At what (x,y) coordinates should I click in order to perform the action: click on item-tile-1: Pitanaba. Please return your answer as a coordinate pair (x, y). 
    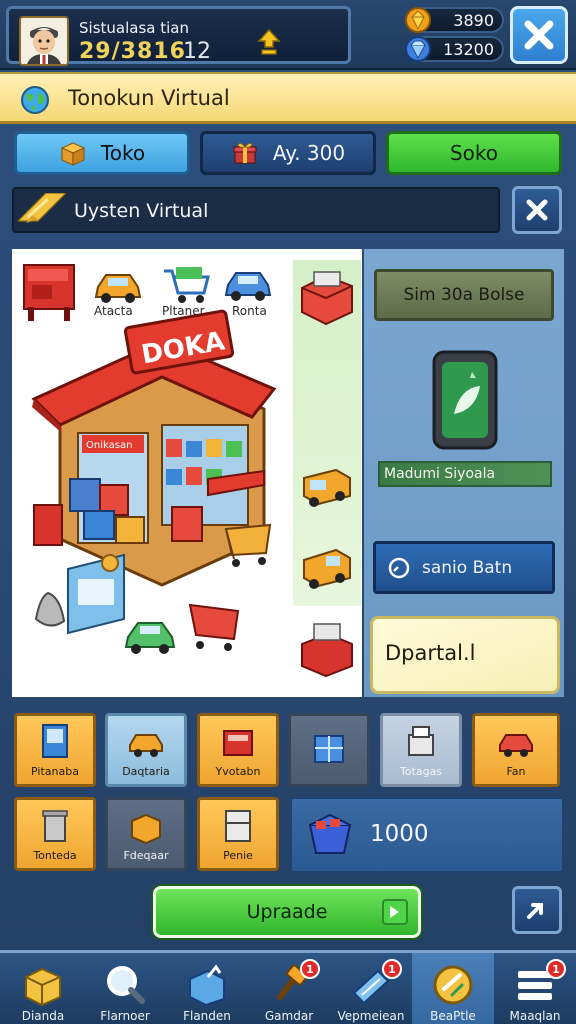
    Looking at the image, I should click on (55, 750).